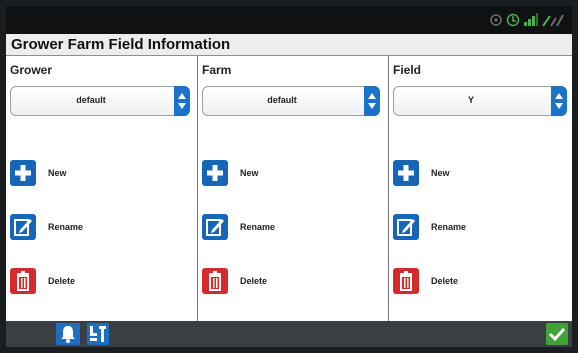 This screenshot has width=578, height=353. Describe the element at coordinates (31, 70) in the screenshot. I see `column-header: Grower` at that location.